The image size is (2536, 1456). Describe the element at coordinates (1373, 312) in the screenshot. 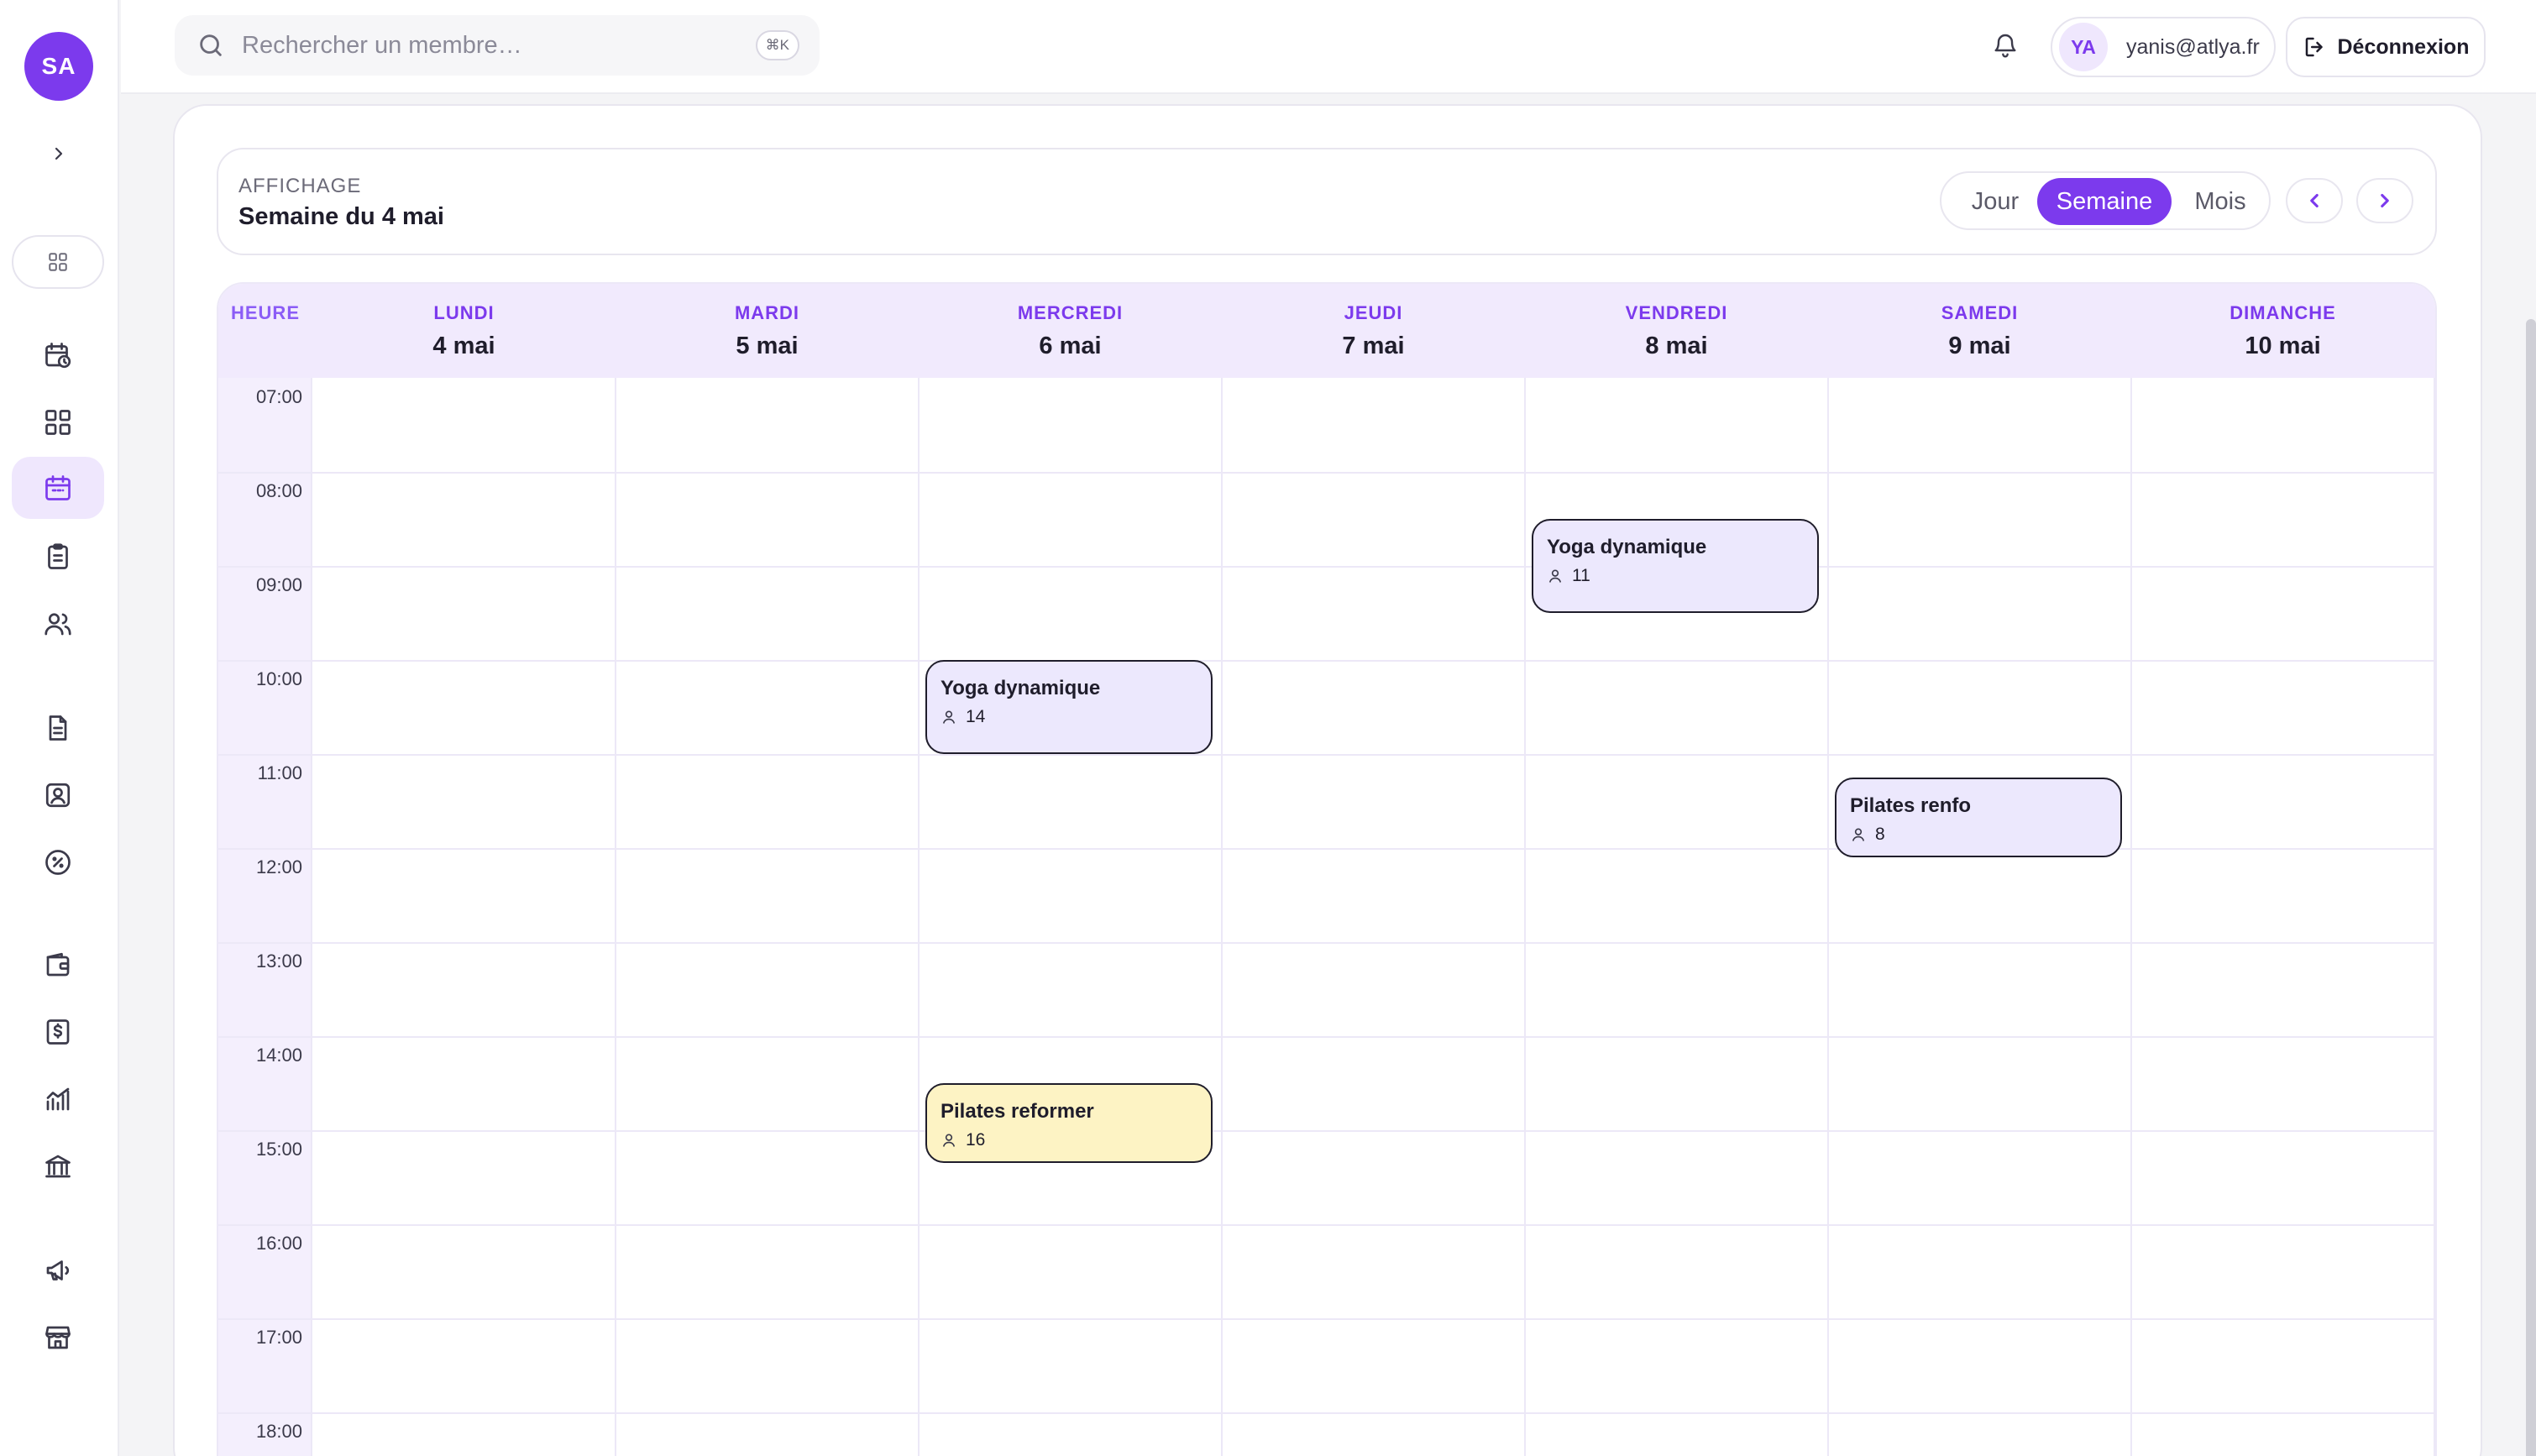

I see `day-name: JEUDI` at that location.